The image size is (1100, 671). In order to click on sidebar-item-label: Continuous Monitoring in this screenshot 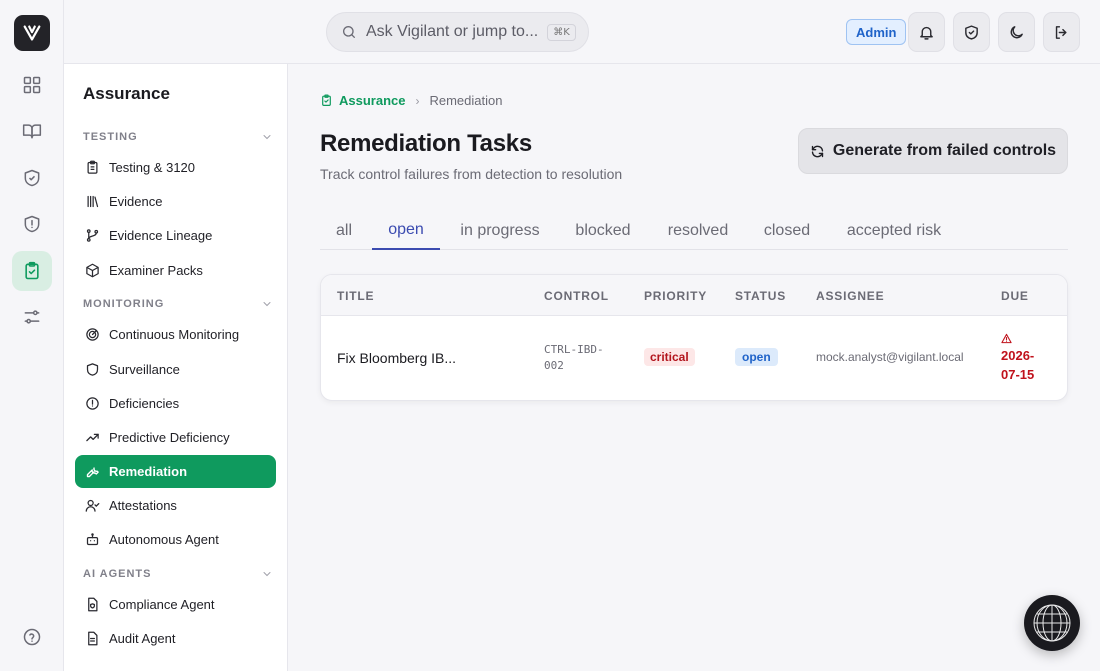, I will do `click(174, 334)`.